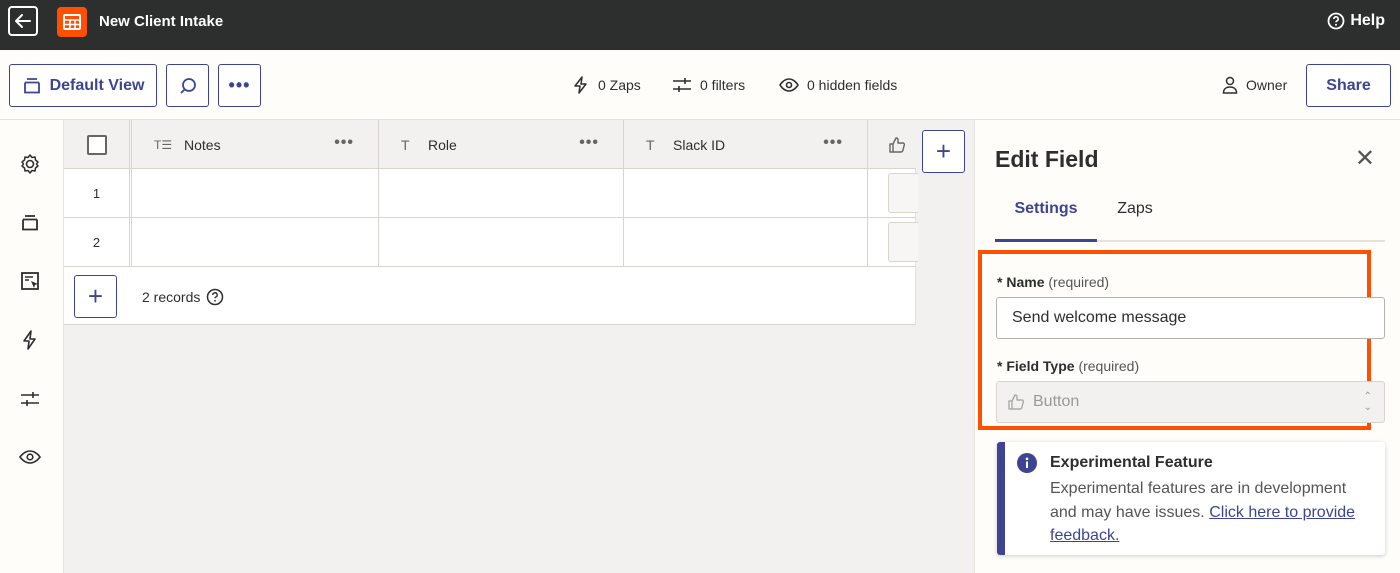 The width and height of the screenshot is (1400, 573). I want to click on add-record-button: +, so click(95, 296).